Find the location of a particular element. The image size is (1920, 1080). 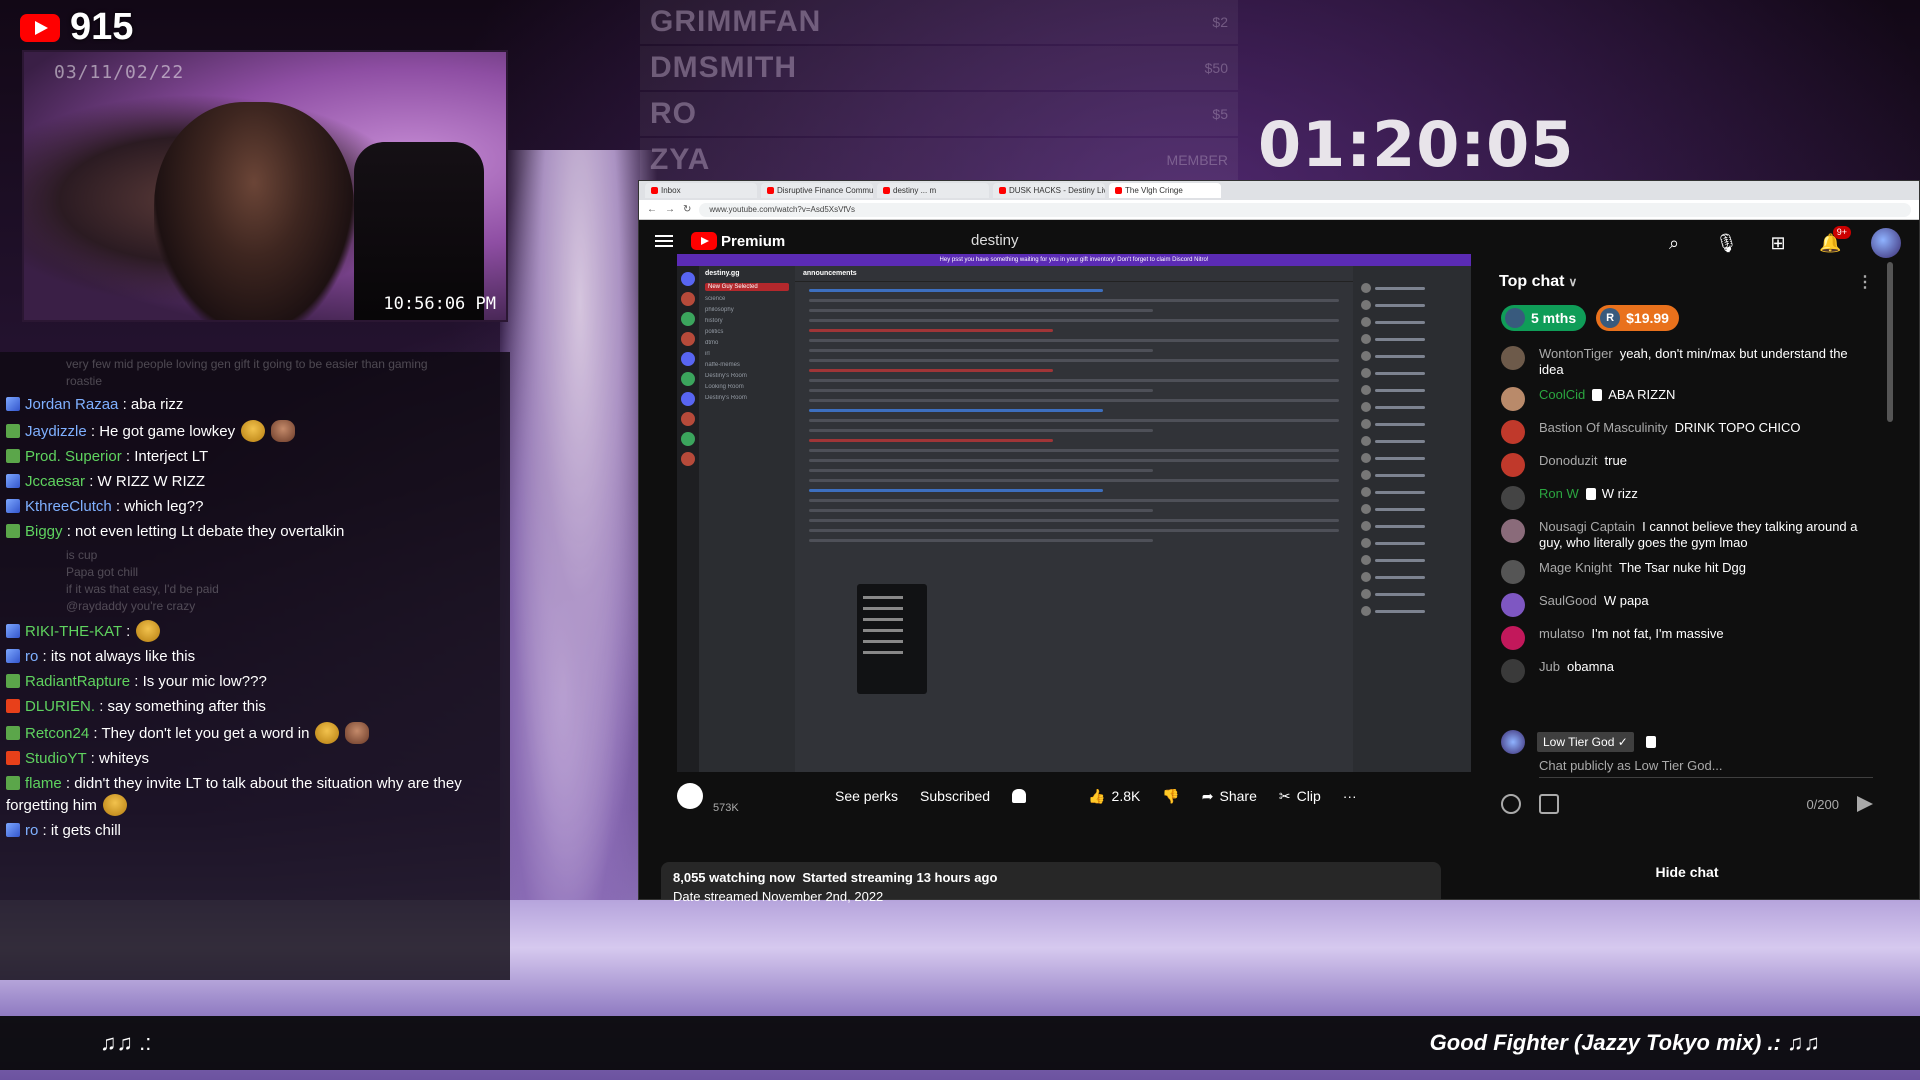

search-input: destiny is located at coordinates (995, 240).